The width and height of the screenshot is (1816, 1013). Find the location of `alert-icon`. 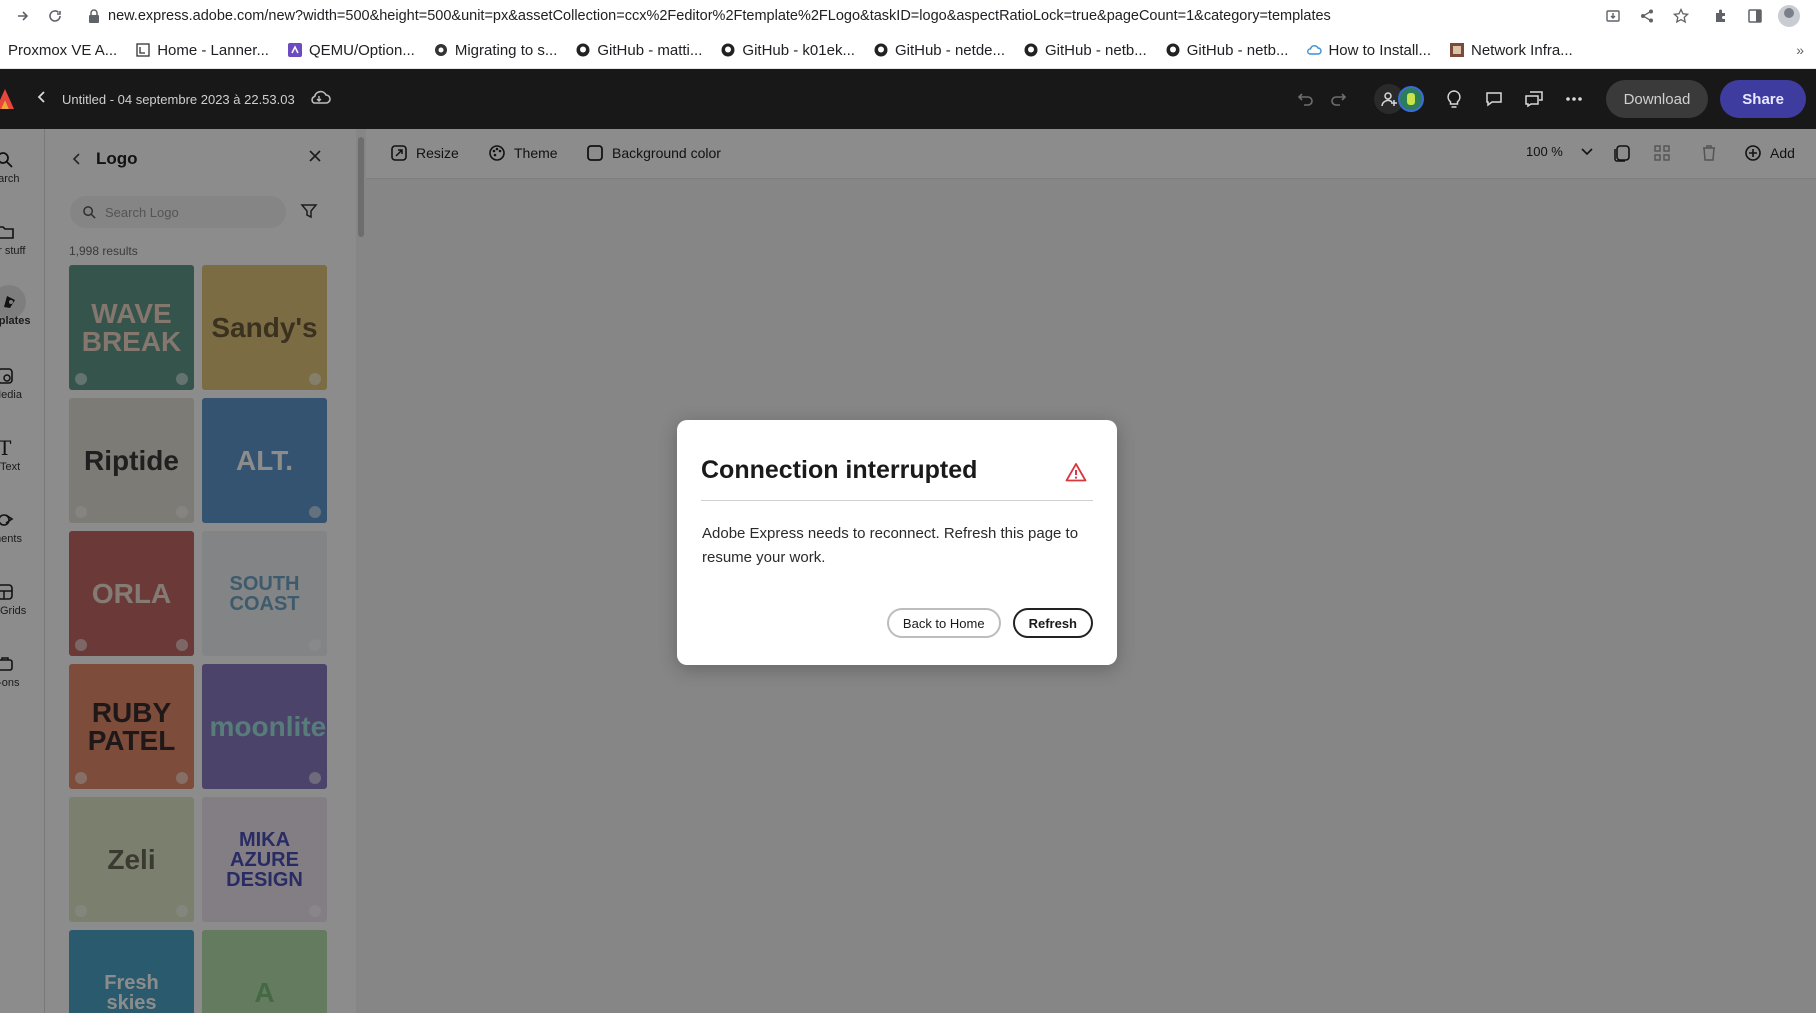

alert-icon is located at coordinates (1076, 474).